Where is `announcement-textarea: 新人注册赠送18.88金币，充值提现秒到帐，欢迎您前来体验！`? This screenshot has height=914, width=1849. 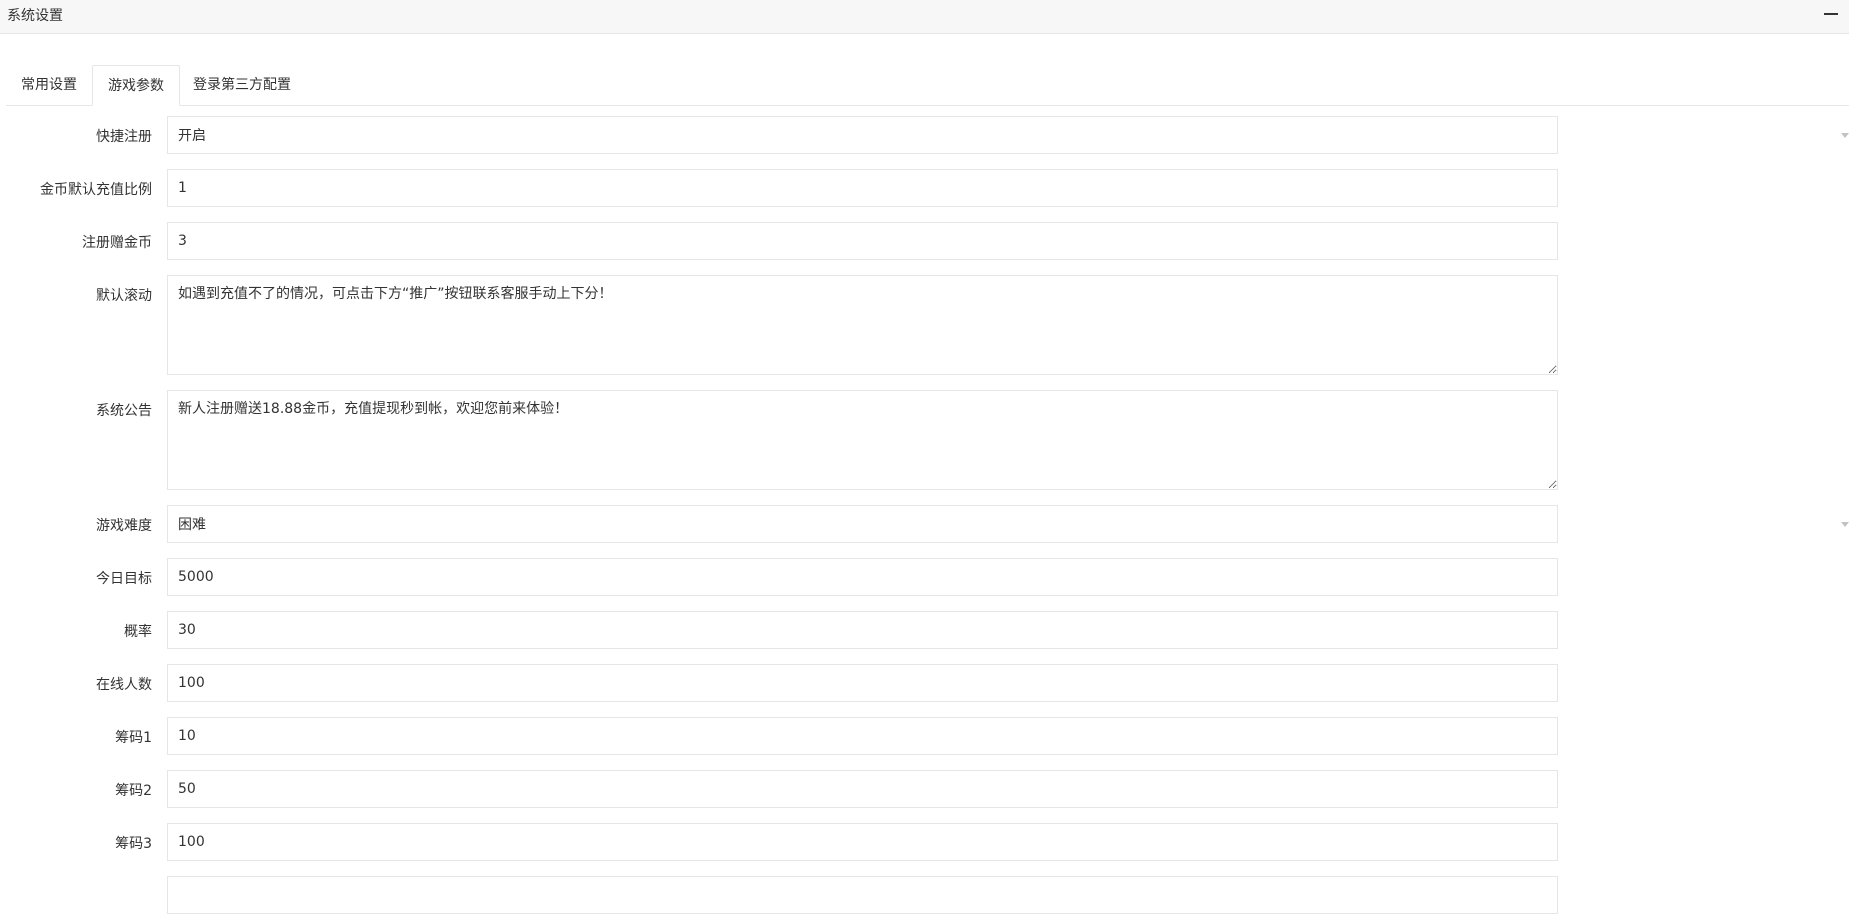
announcement-textarea: 新人注册赠送18.88金币，充值提现秒到帐，欢迎您前来体验！ is located at coordinates (862, 440).